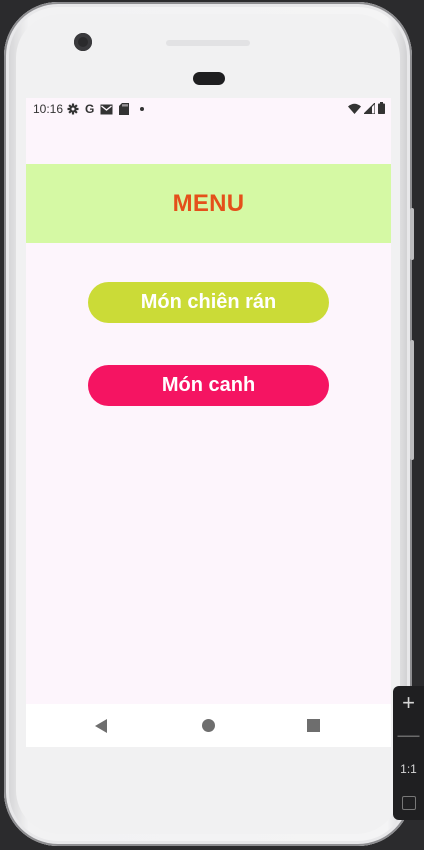 The width and height of the screenshot is (424, 850). What do you see at coordinates (90, 109) in the screenshot?
I see `google-icon: G` at bounding box center [90, 109].